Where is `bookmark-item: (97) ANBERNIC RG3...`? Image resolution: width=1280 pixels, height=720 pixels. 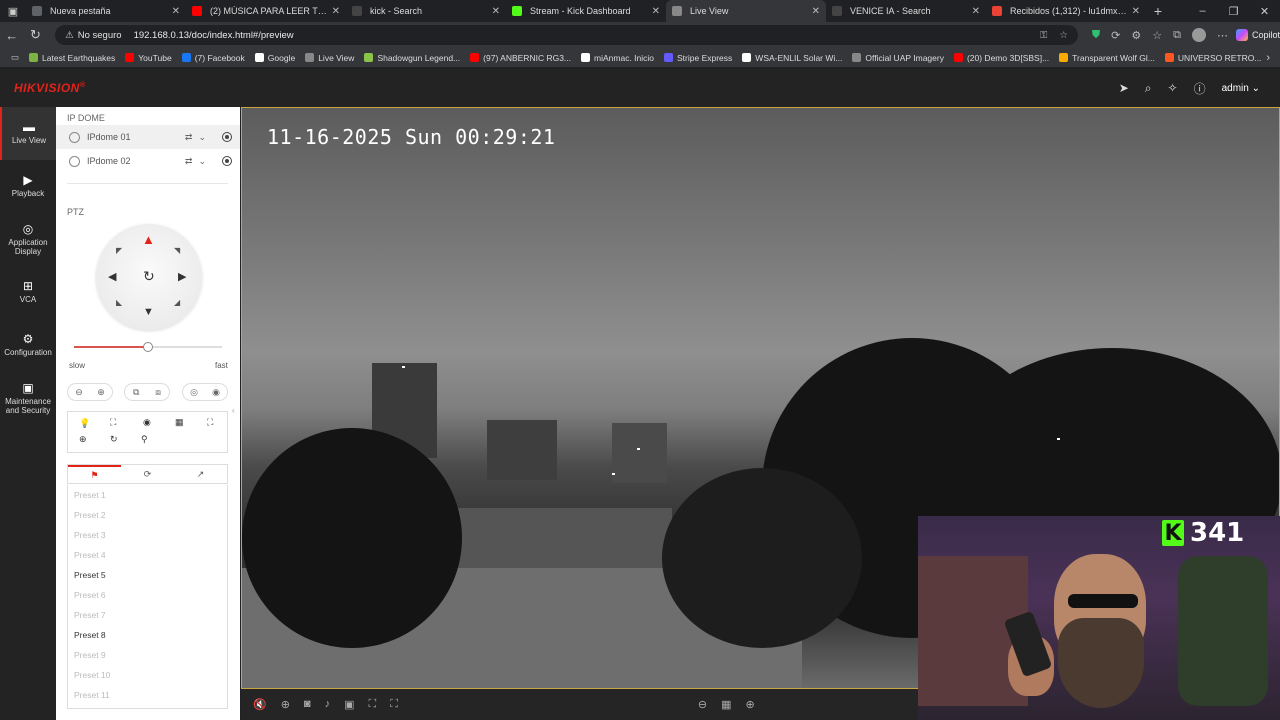
bookmark-item: (97) ANBERNIC RG3... is located at coordinates (520, 58).